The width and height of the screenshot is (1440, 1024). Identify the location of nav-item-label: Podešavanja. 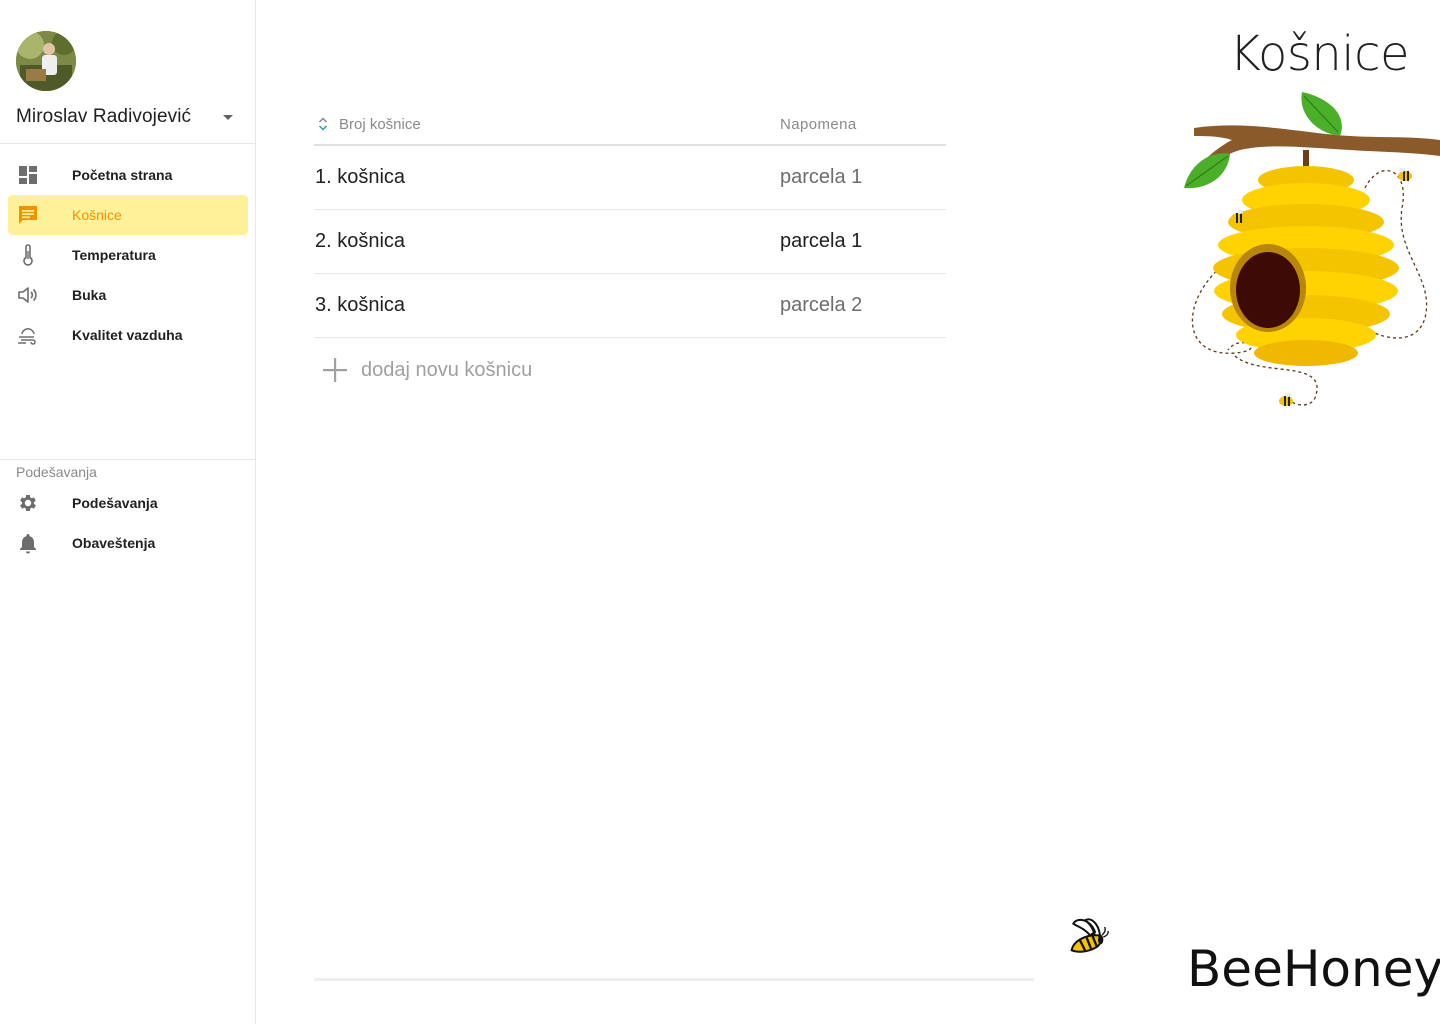
(115, 503).